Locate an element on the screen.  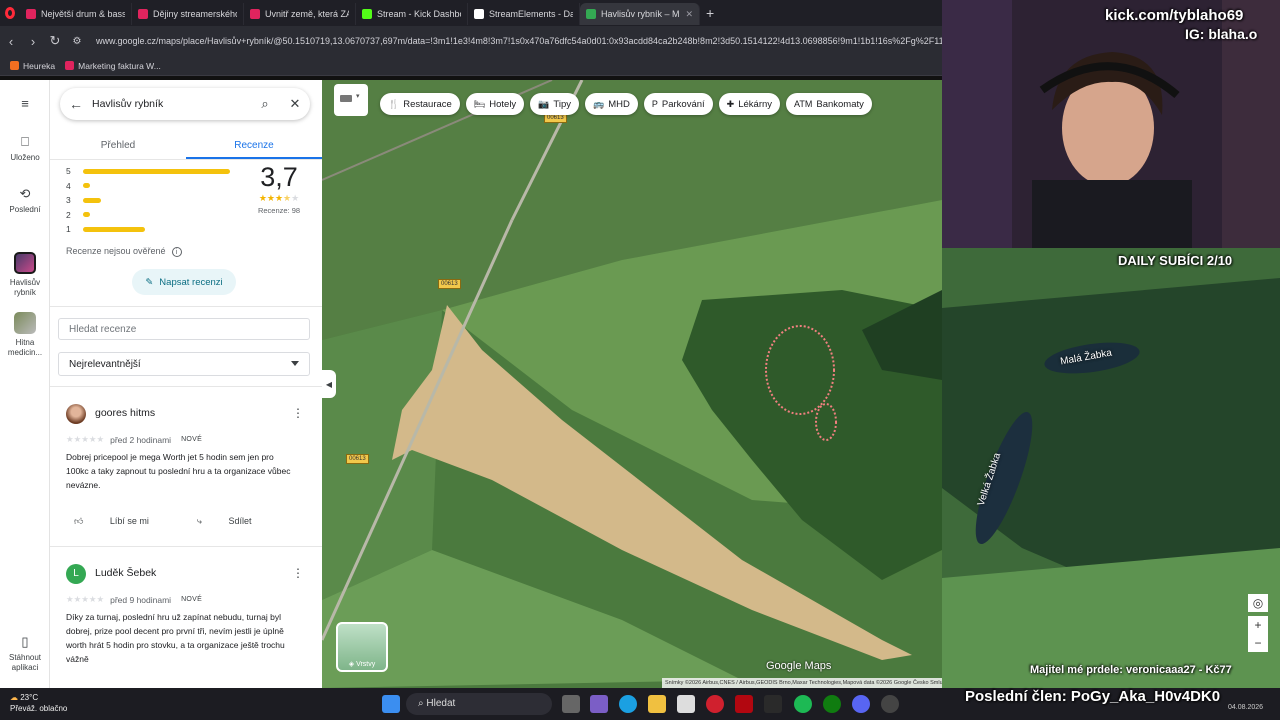
search-icon: ⌕ is located at coordinates (265, 104).